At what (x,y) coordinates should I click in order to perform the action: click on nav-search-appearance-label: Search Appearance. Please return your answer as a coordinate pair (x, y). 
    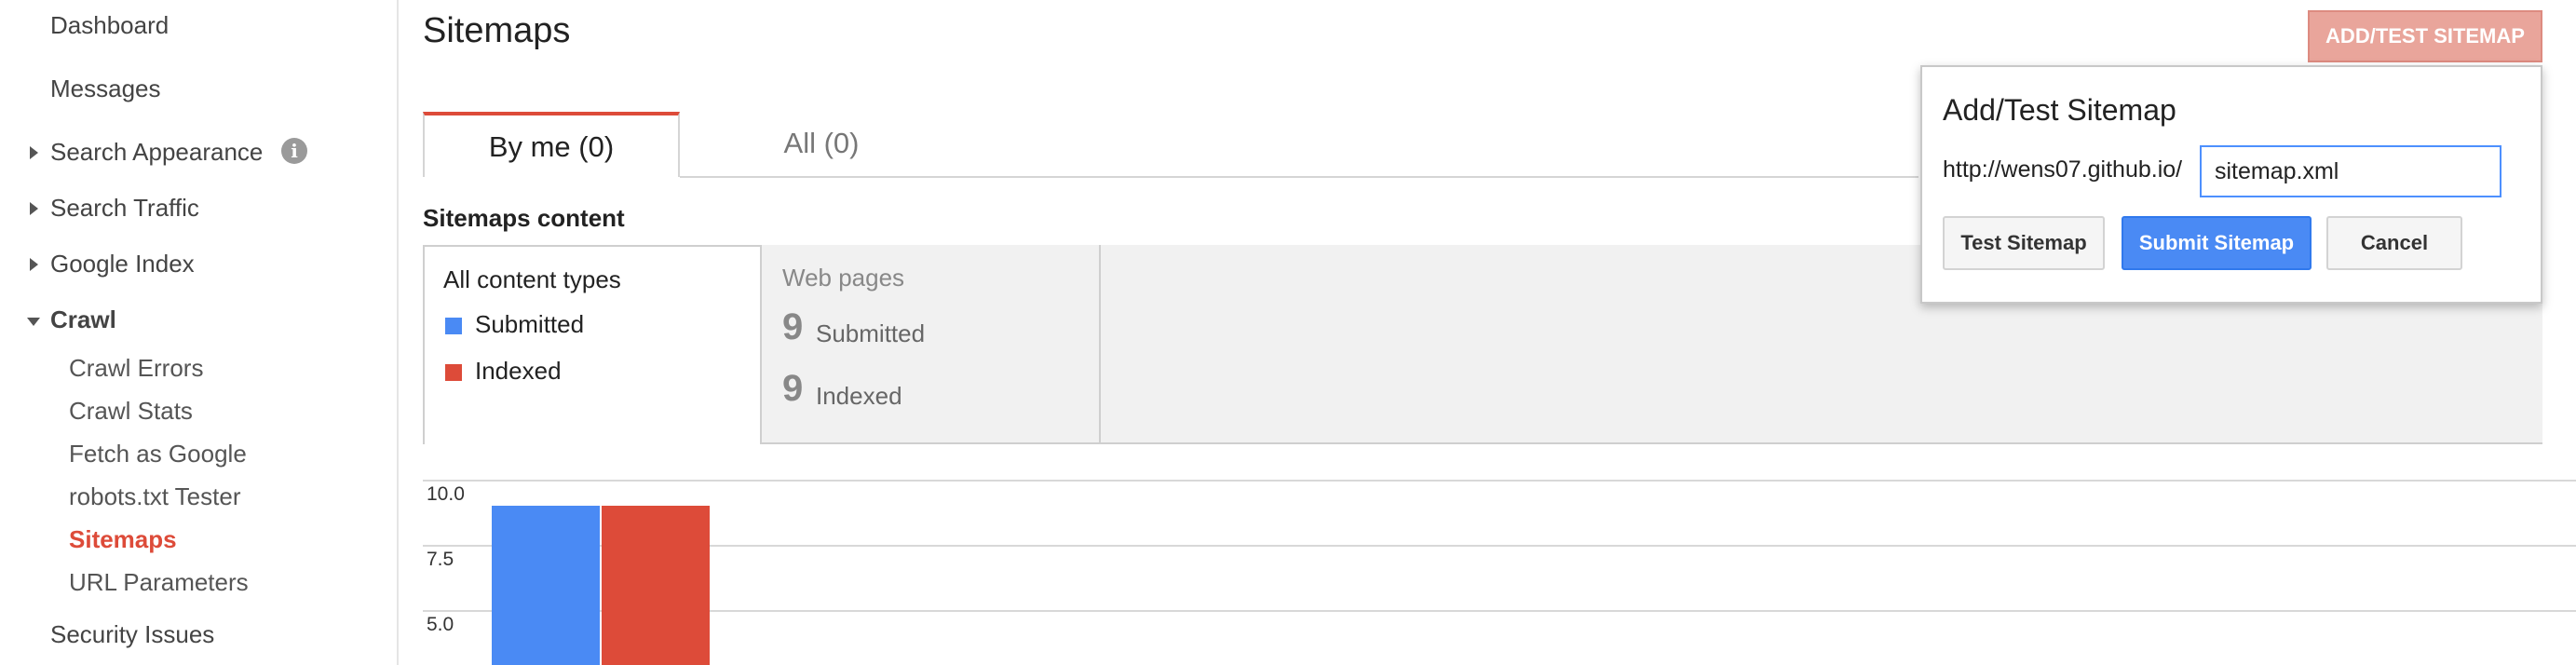
    Looking at the image, I should click on (157, 152).